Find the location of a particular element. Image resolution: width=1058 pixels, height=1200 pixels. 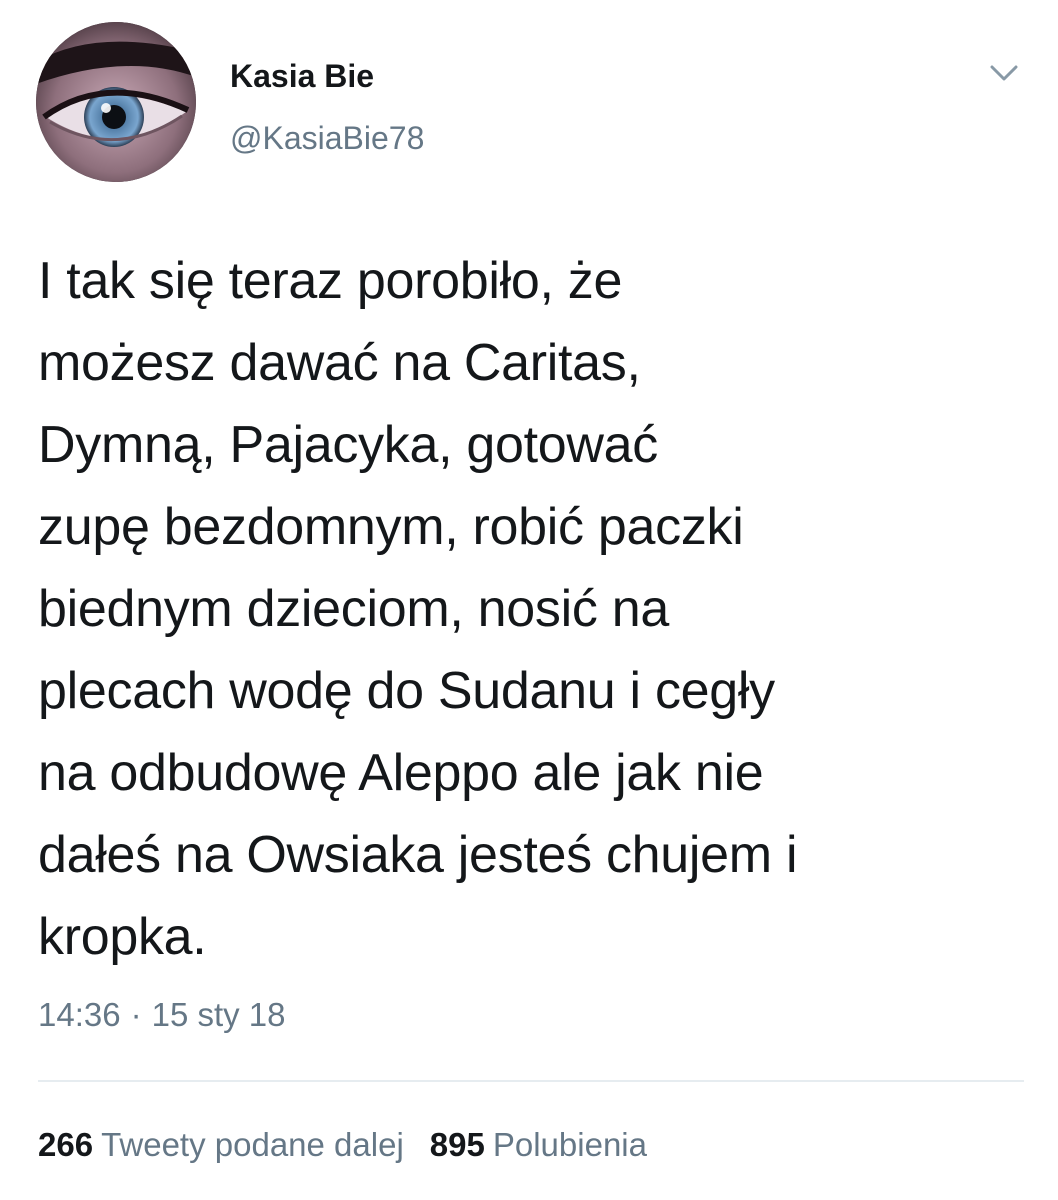

retweets-stat: 266 Tweety podane dalej is located at coordinates (221, 1145).